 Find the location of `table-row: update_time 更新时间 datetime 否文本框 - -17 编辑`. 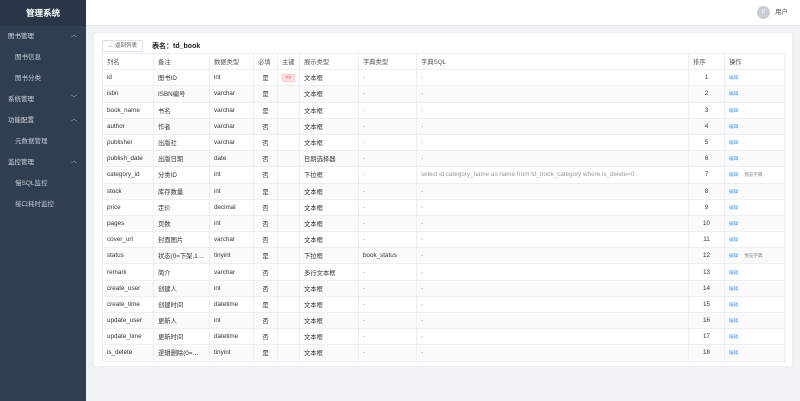

table-row: update_time 更新时间 datetime 否文本框 - -17 编辑 is located at coordinates (443, 337).